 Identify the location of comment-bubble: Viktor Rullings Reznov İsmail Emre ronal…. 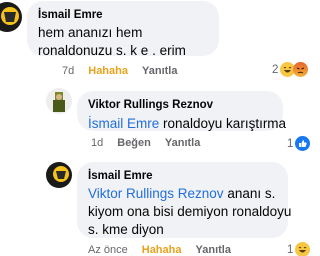
(181, 112).